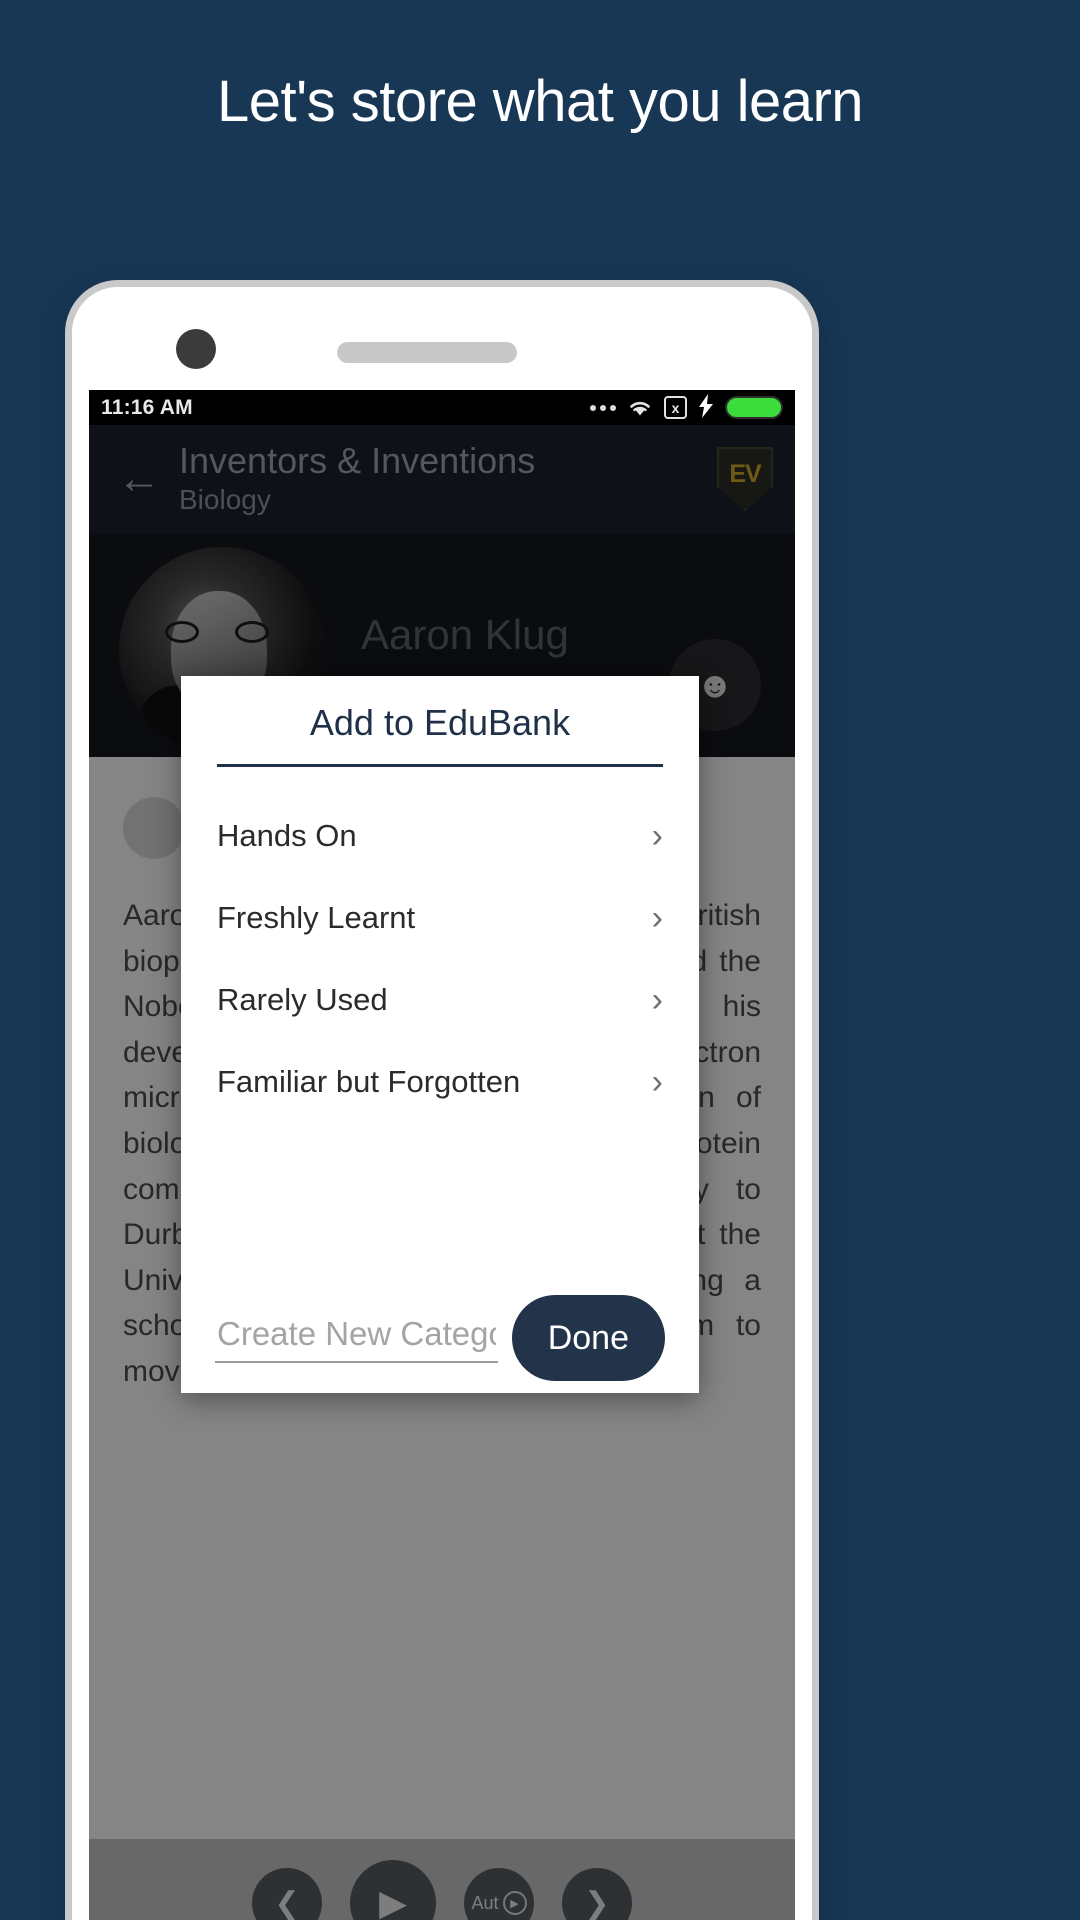  I want to click on status-icons: x, so click(686, 407).